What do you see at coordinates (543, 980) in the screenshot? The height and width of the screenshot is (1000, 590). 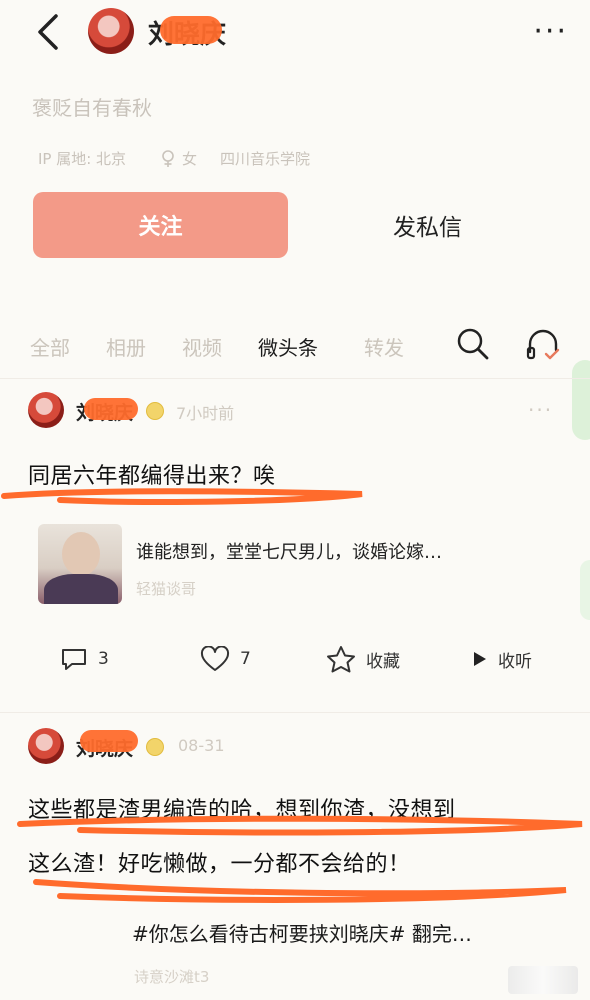 I see `watermark` at bounding box center [543, 980].